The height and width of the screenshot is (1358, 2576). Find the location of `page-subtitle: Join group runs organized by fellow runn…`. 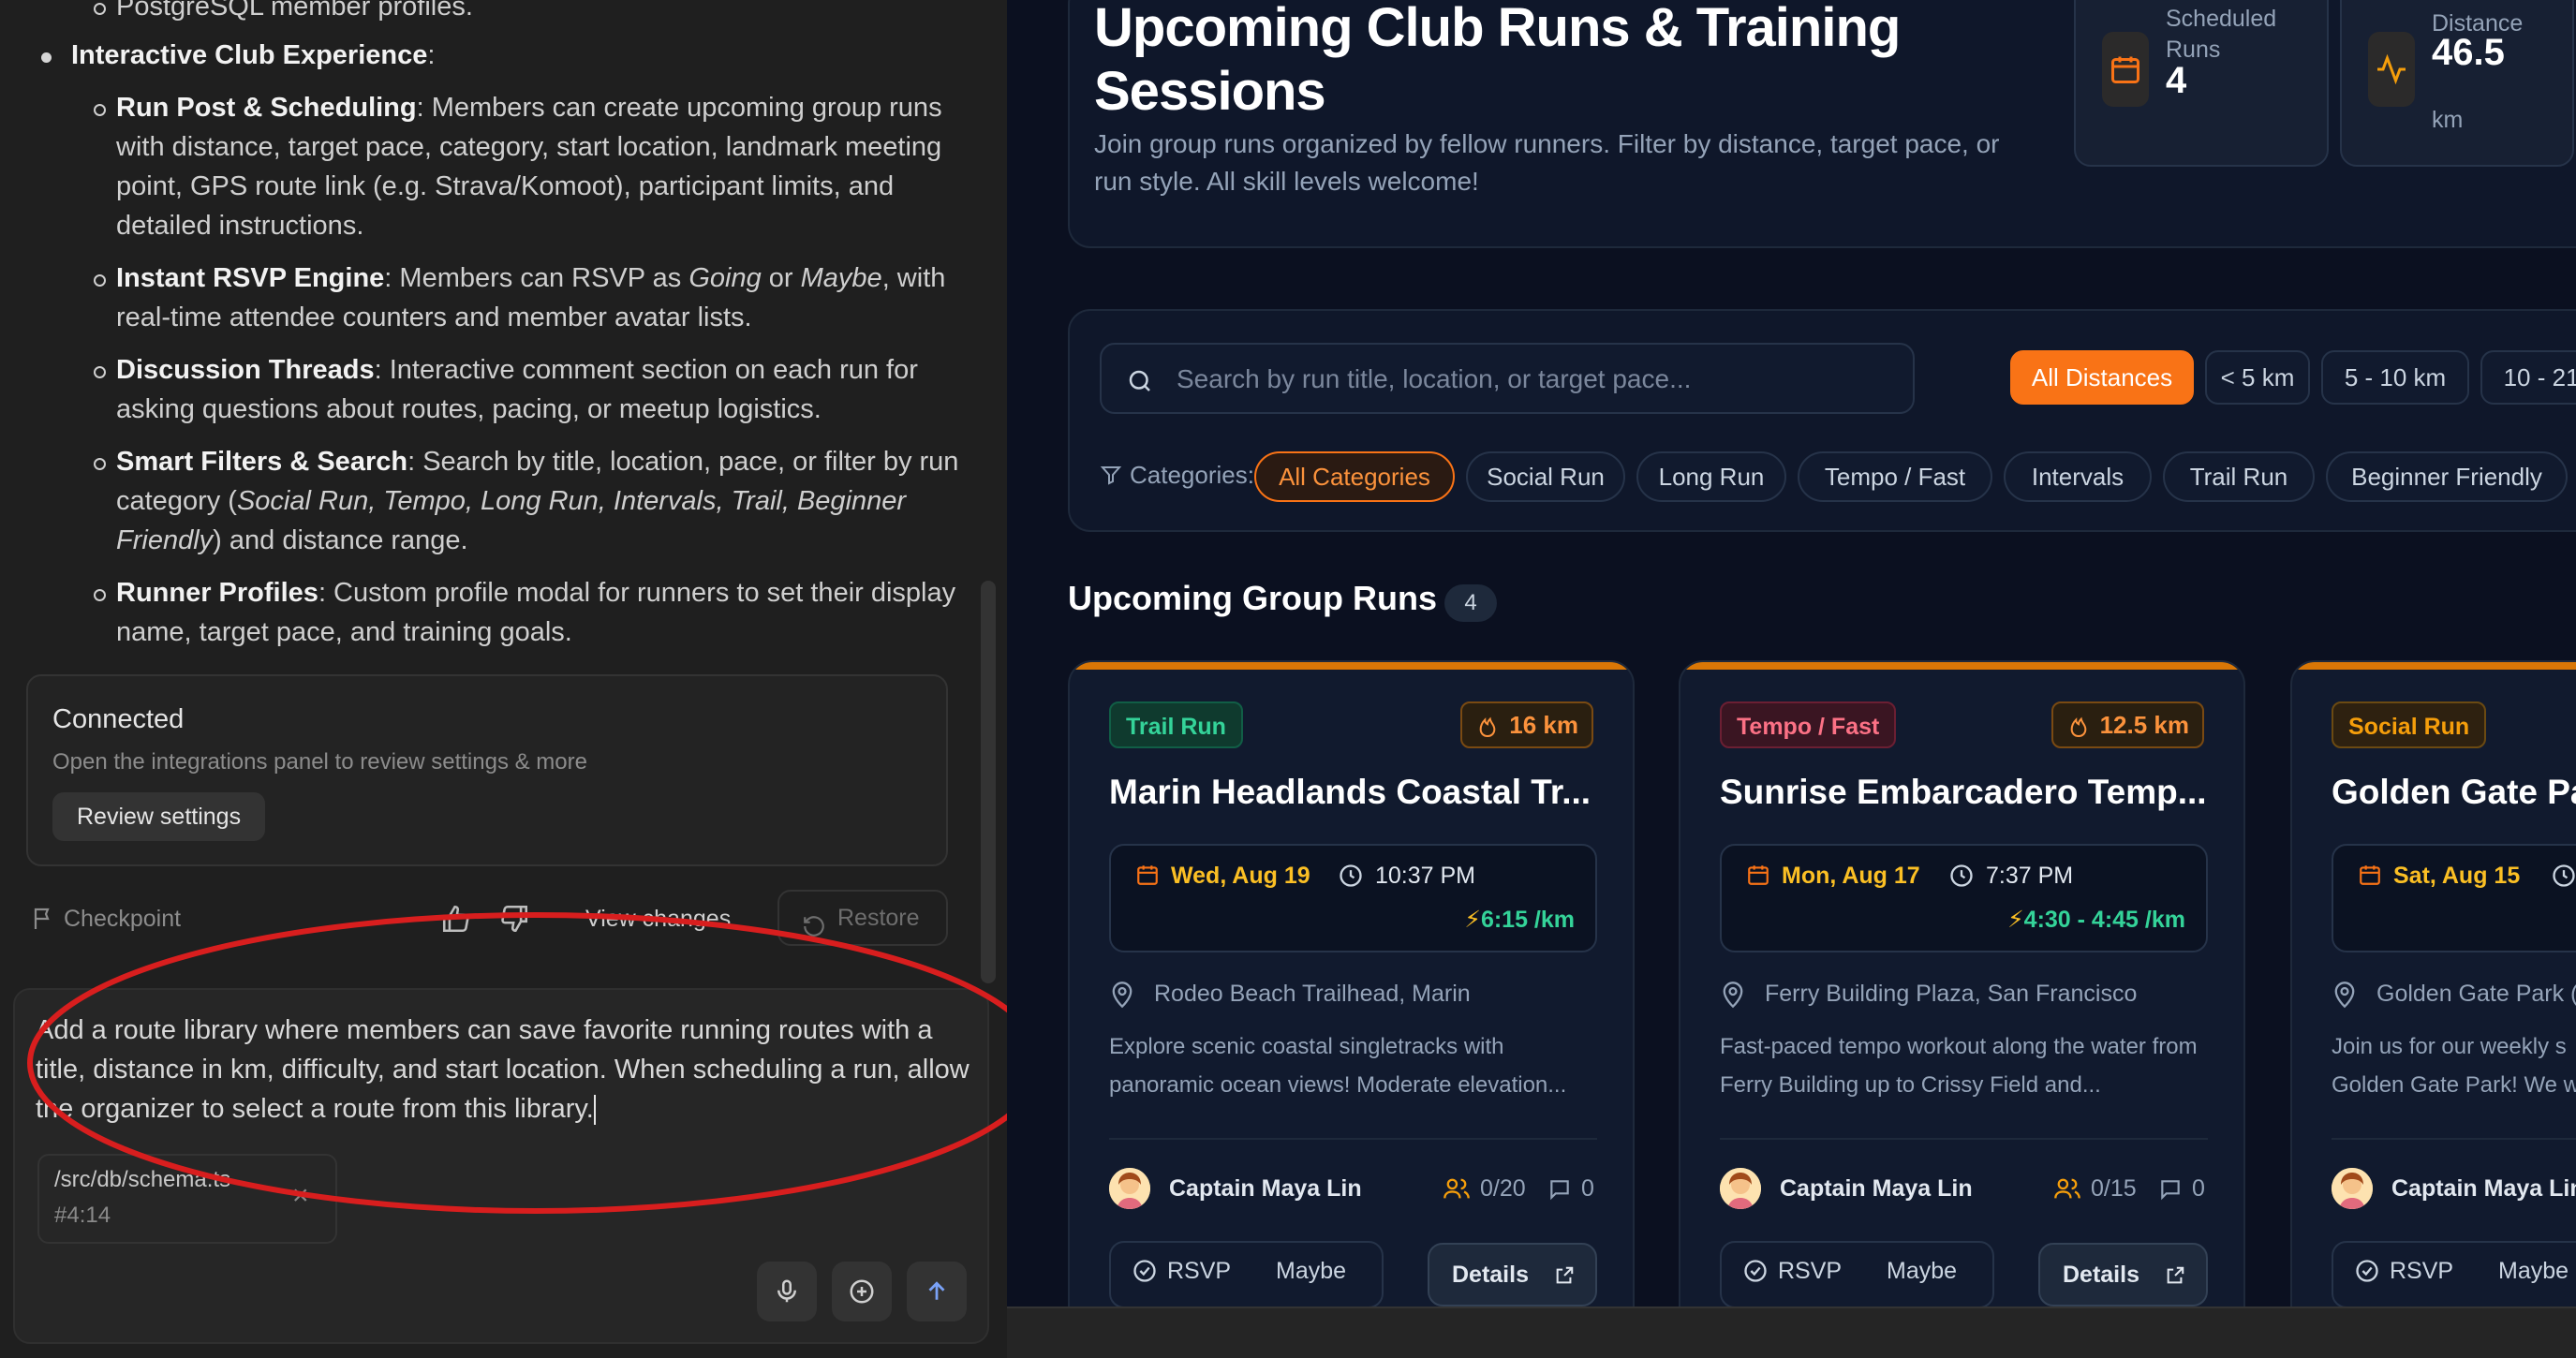

page-subtitle: Join group runs organized by fellow runn… is located at coordinates (1547, 163).